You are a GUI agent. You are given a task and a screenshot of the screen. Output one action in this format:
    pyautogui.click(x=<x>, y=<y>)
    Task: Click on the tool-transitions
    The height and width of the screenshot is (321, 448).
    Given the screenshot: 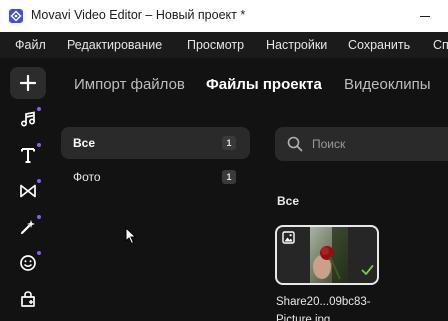 What is the action you would take?
    pyautogui.click(x=28, y=191)
    